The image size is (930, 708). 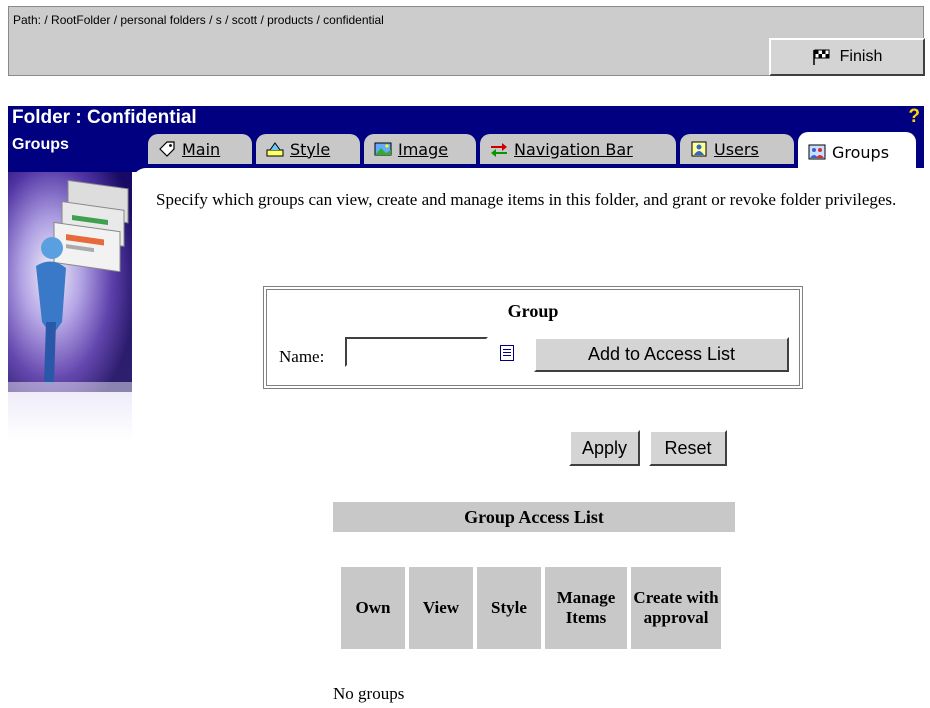 I want to click on tab-image: Image, so click(x=420, y=149).